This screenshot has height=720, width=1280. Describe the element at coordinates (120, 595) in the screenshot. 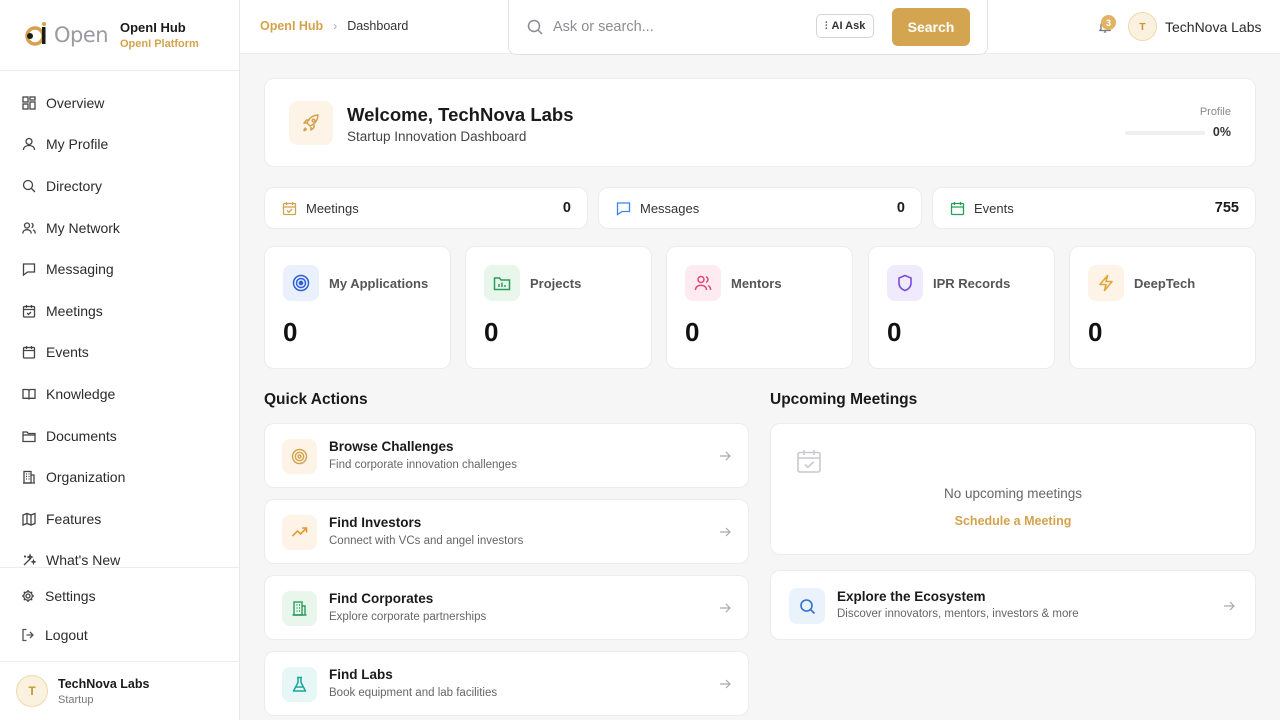

I see `sidebar-item-settings: Settings` at that location.